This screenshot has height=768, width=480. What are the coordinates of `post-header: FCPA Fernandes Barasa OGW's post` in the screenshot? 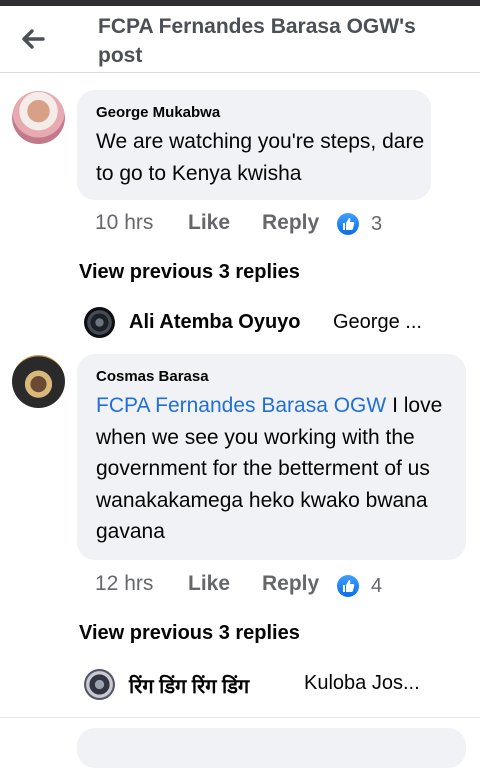 It's located at (240, 39).